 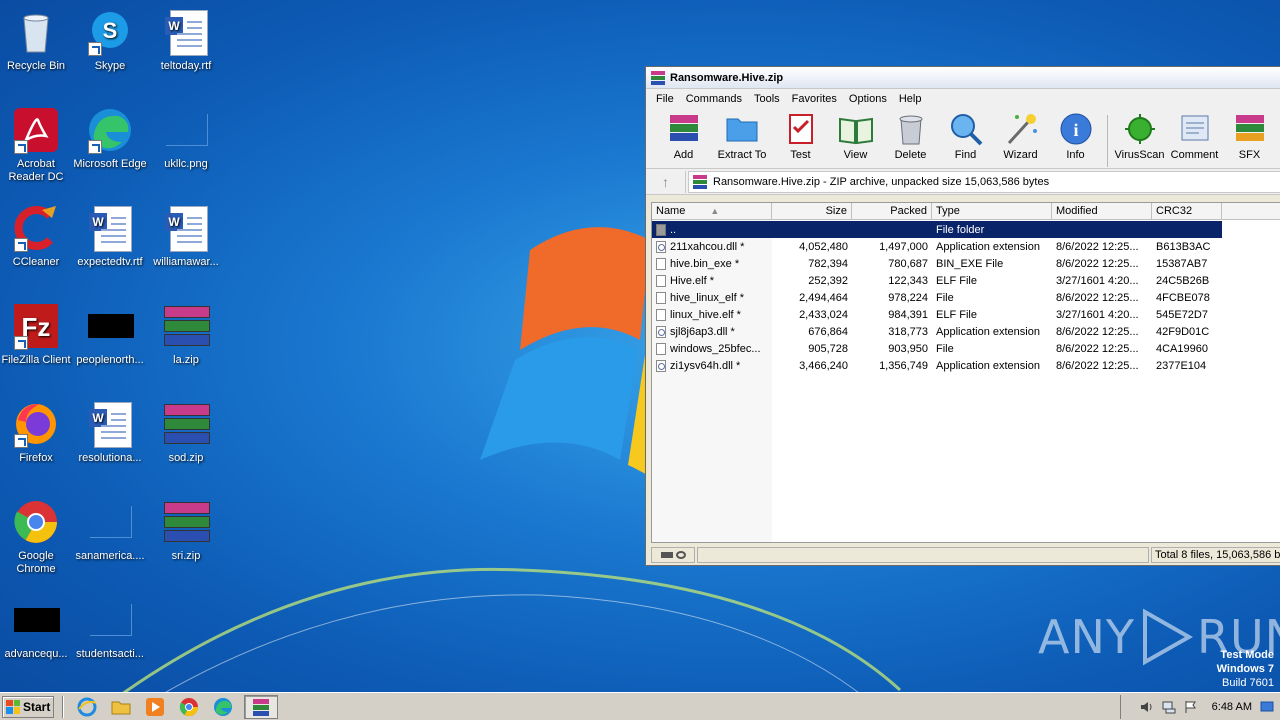 I want to click on view-button: View, so click(x=855, y=136).